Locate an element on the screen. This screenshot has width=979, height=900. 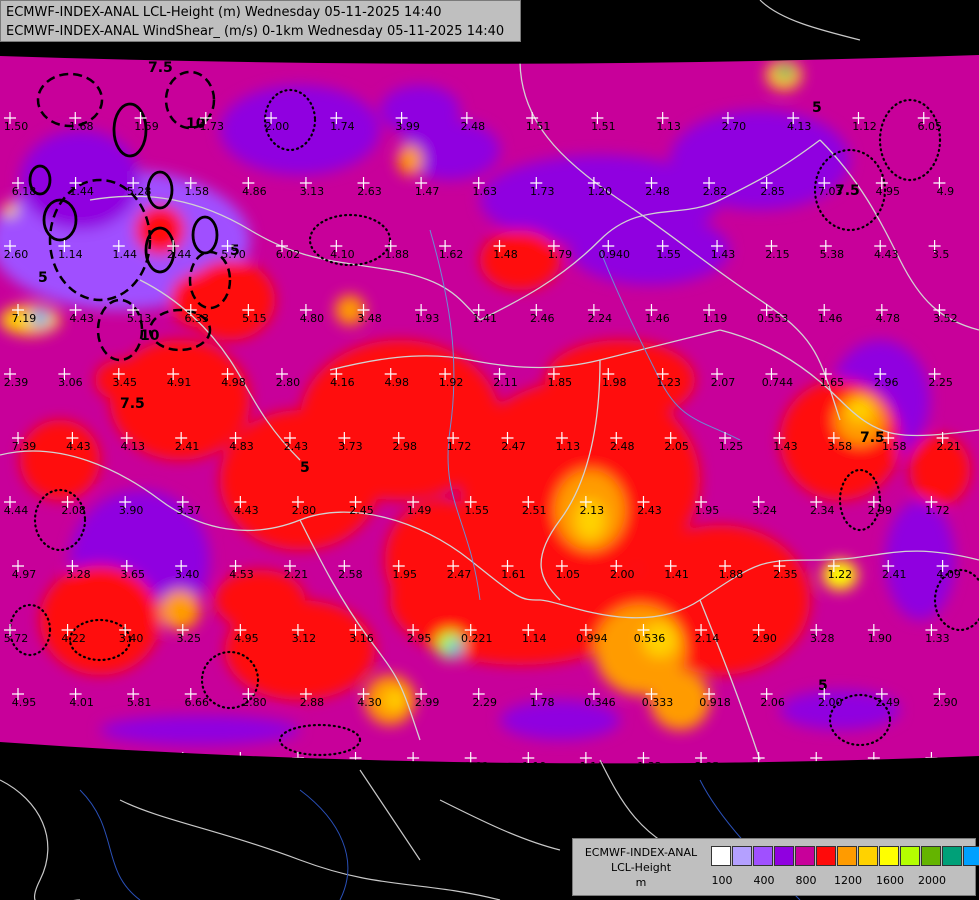
value-label: 1.92 is located at coordinates (451, 382).